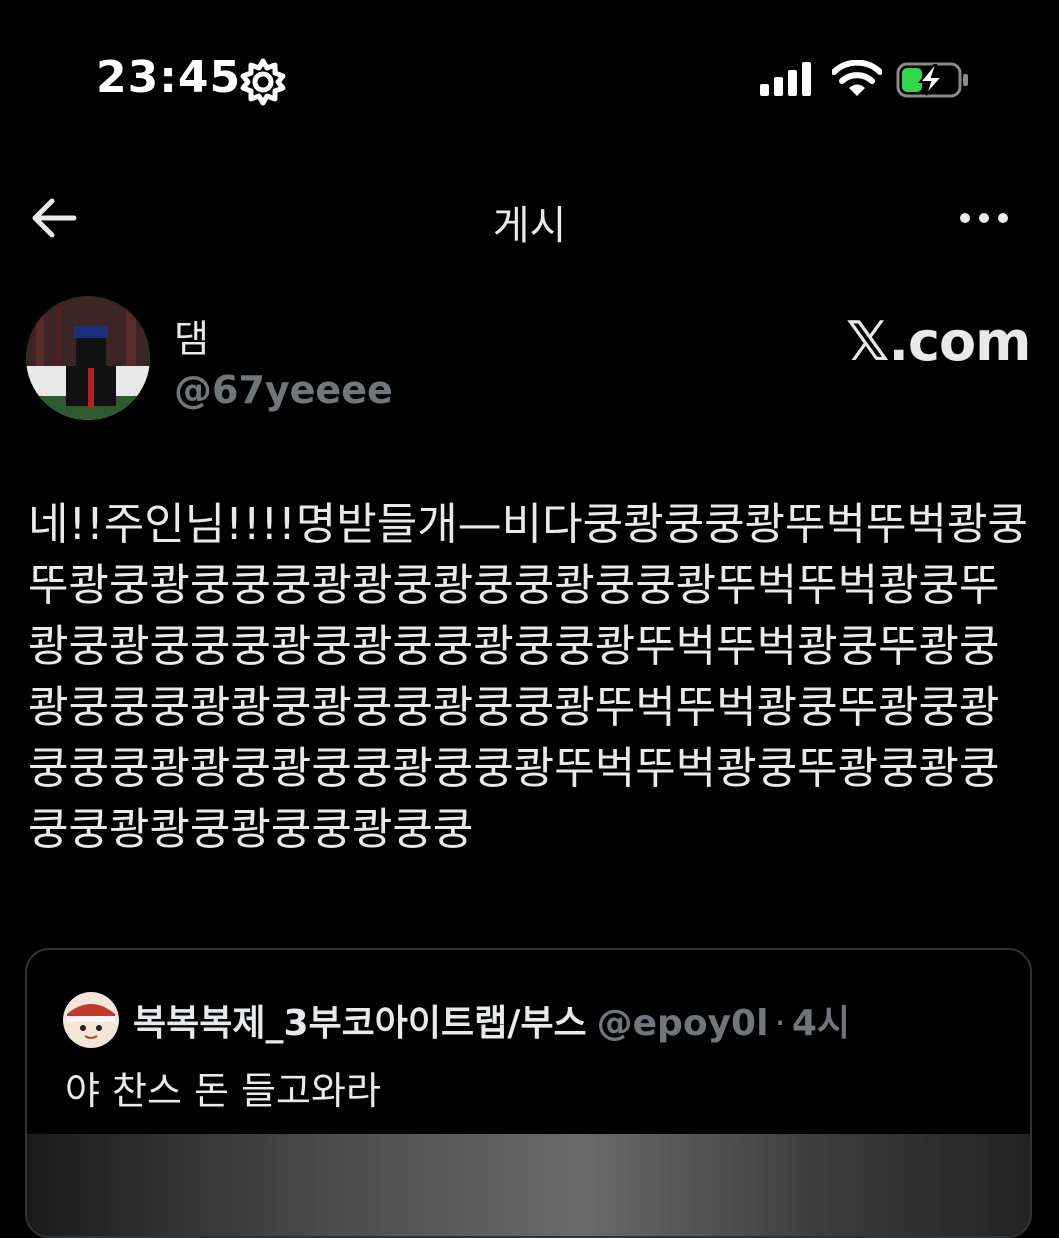 The image size is (1059, 1238). I want to click on battery-charging-icon, so click(932, 80).